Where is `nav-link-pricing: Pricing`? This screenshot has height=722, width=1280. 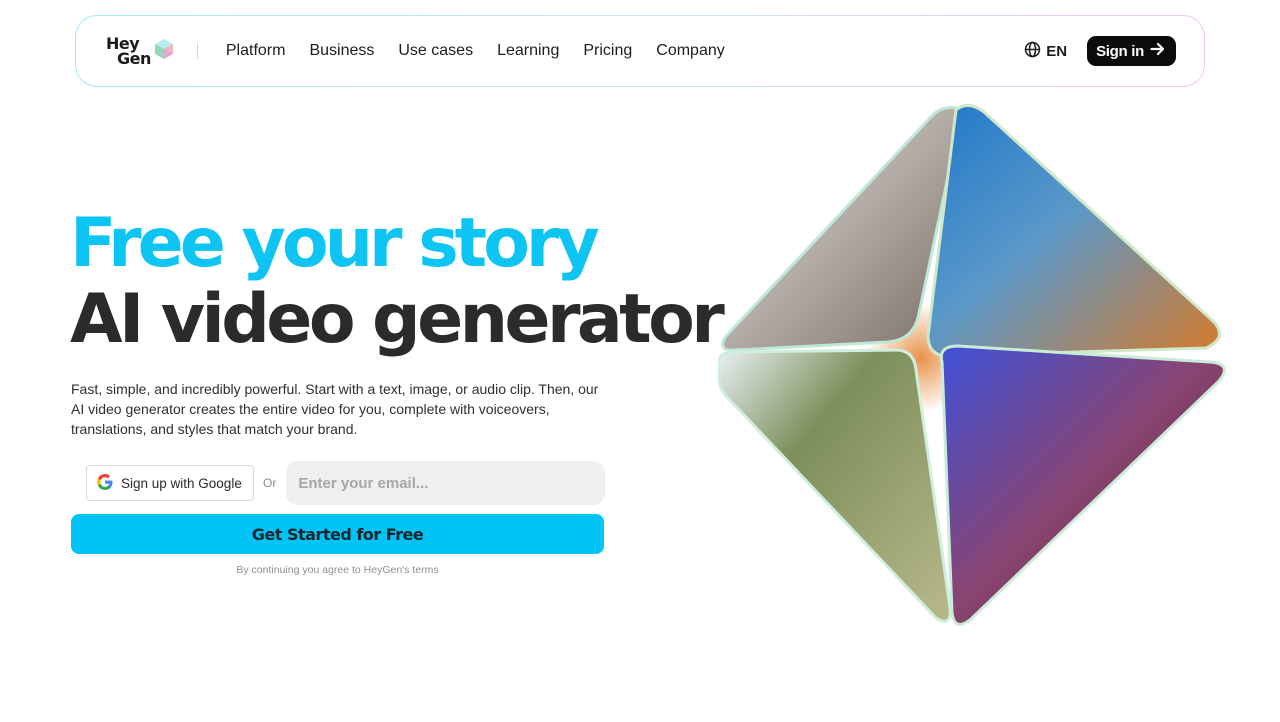
nav-link-pricing: Pricing is located at coordinates (607, 51).